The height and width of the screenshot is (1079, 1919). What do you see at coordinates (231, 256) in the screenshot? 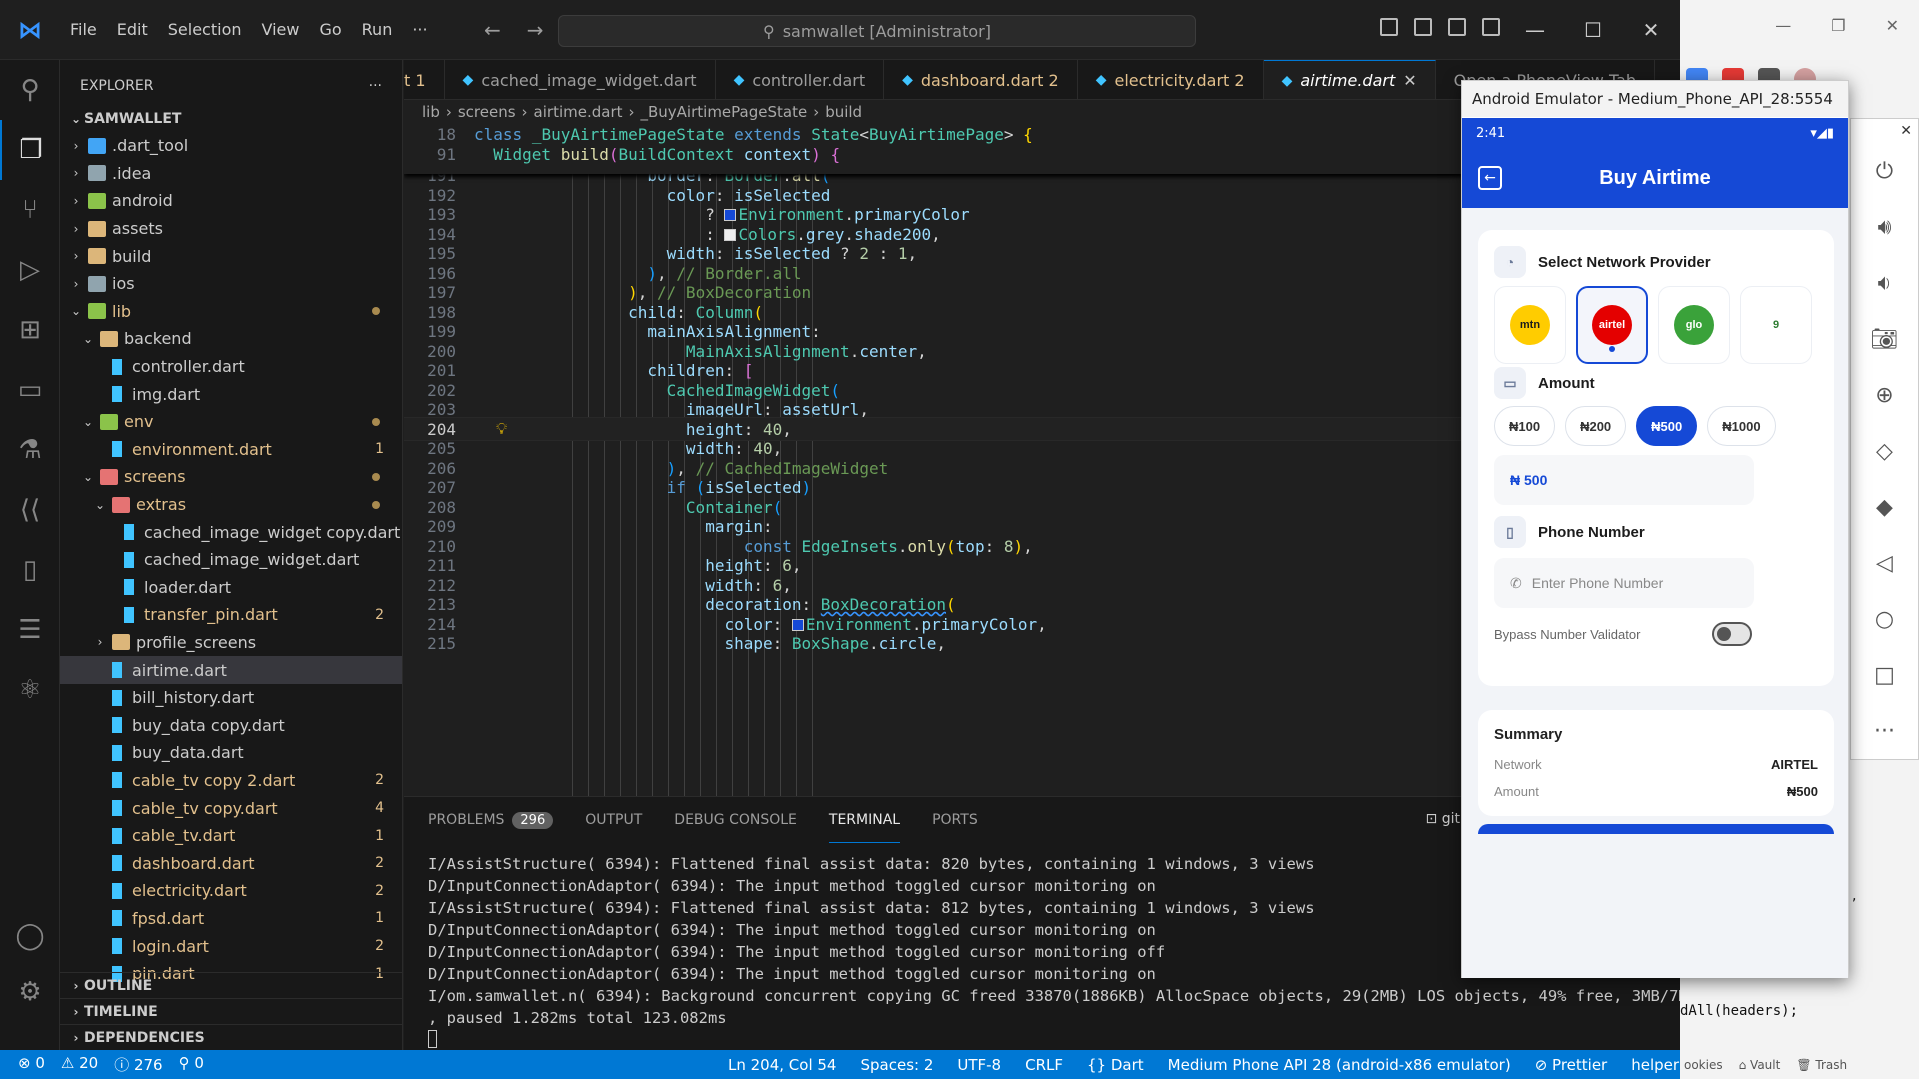
I see `tree-item: › build` at bounding box center [231, 256].